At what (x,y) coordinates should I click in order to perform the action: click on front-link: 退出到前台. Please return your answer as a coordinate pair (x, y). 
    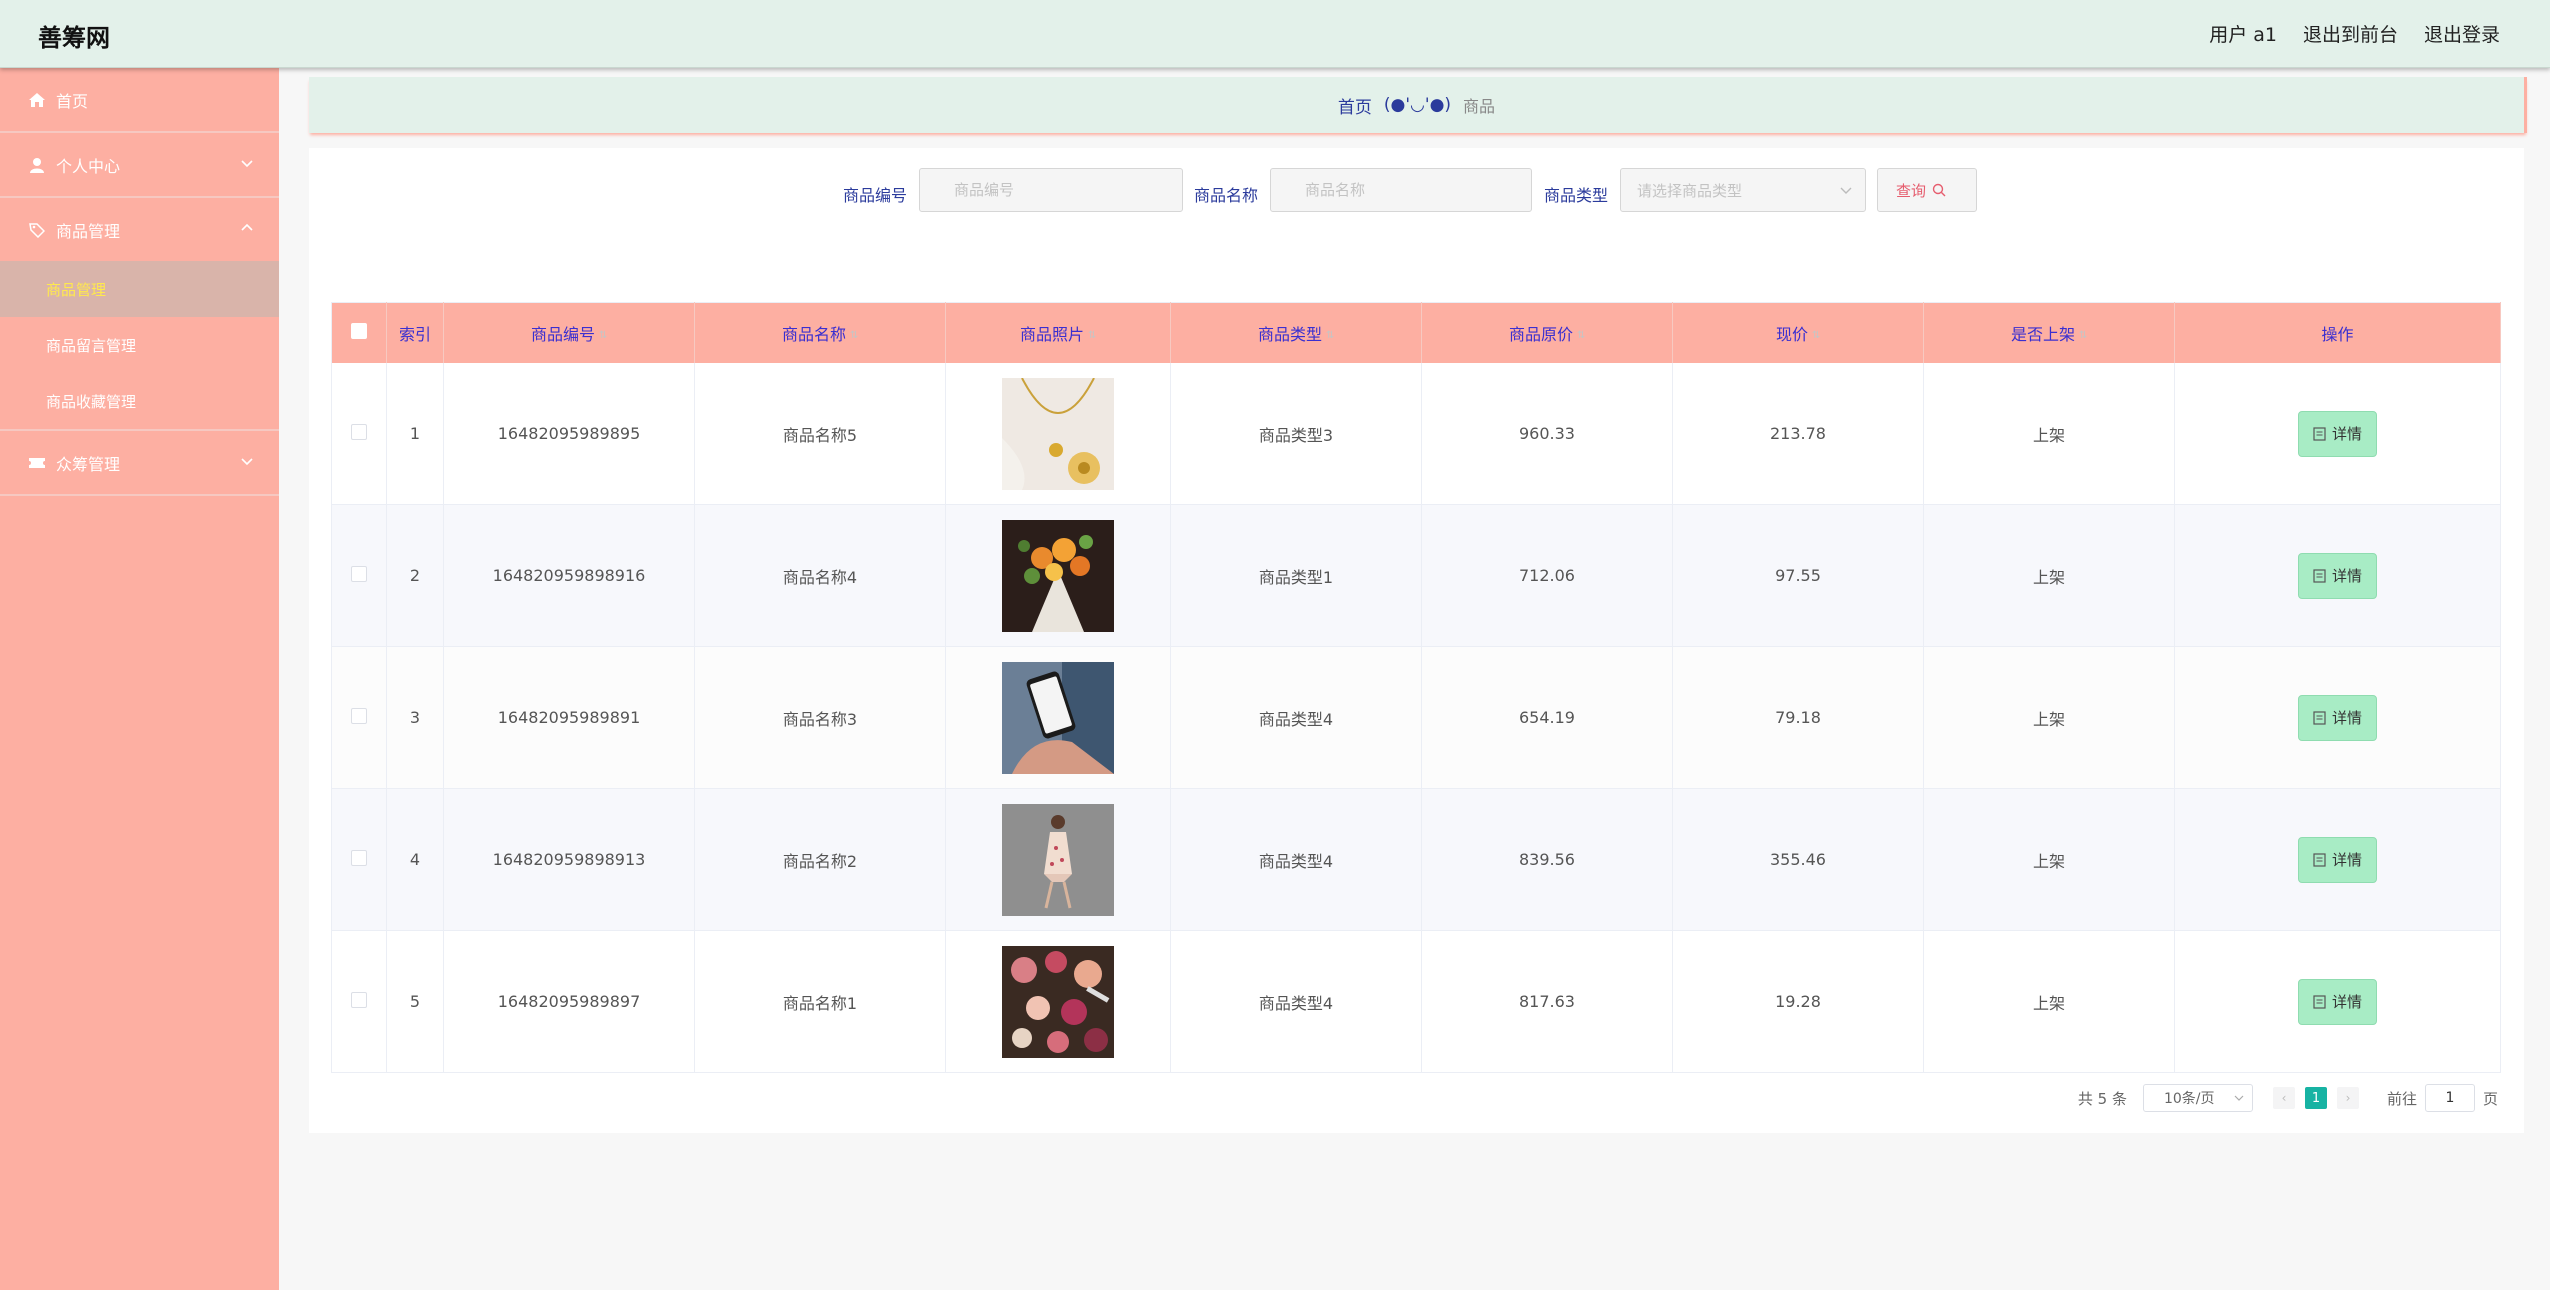
    Looking at the image, I should click on (2350, 33).